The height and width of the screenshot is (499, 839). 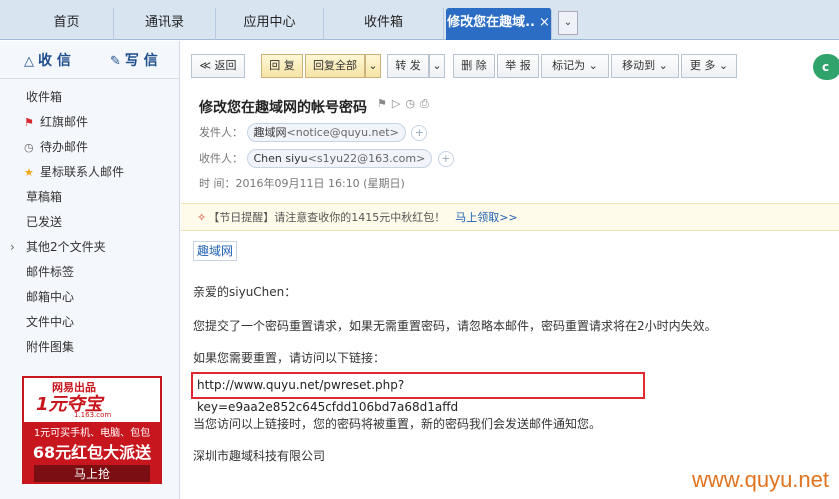 What do you see at coordinates (66, 247) in the screenshot?
I see `sidebar-item-label: 其他2个文件夹` at bounding box center [66, 247].